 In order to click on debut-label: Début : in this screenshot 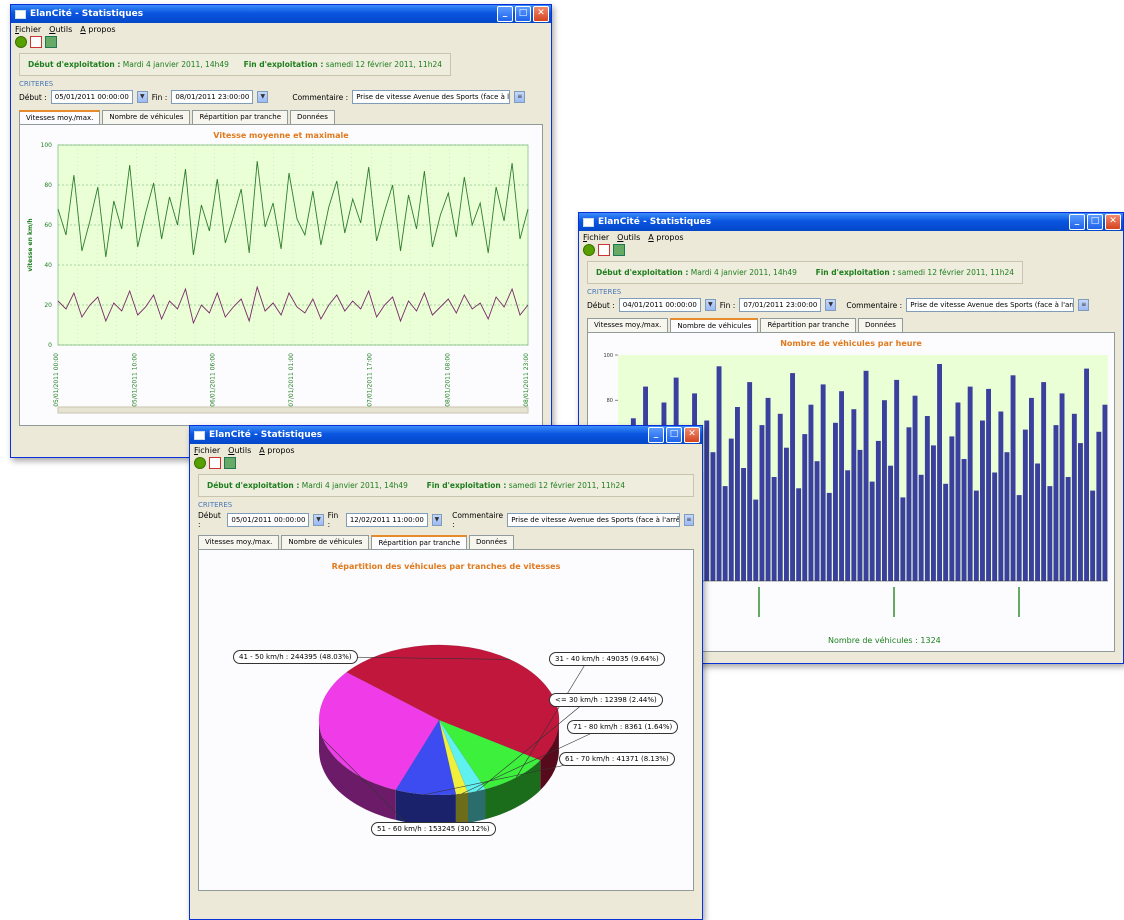, I will do `click(601, 305)`.